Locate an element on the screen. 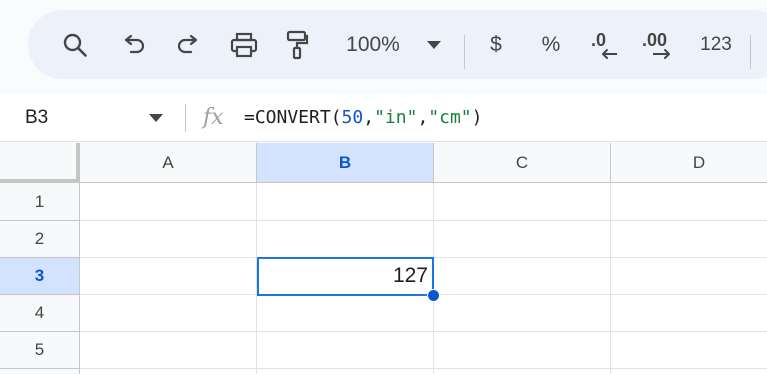 The height and width of the screenshot is (374, 767). row-header-3: 3 is located at coordinates (40, 276).